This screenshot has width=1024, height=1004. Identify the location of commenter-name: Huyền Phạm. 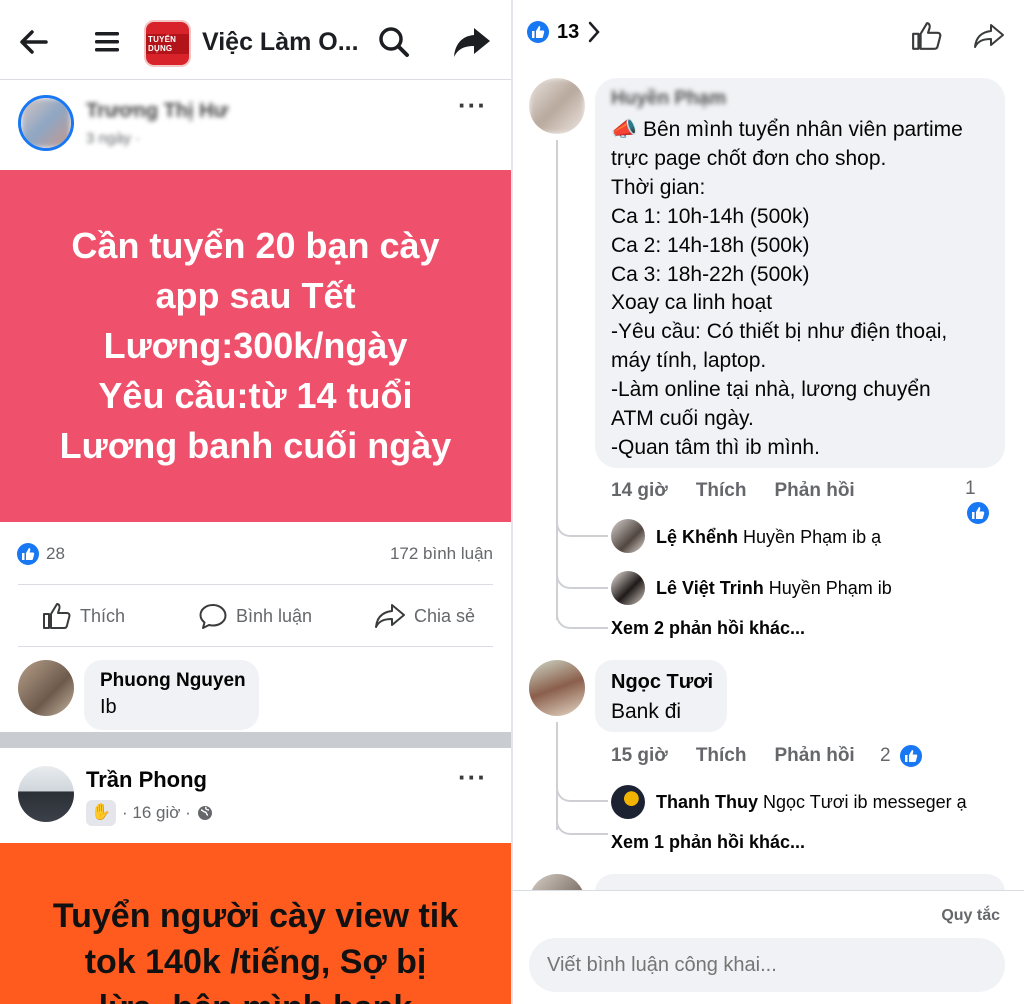
(668, 99).